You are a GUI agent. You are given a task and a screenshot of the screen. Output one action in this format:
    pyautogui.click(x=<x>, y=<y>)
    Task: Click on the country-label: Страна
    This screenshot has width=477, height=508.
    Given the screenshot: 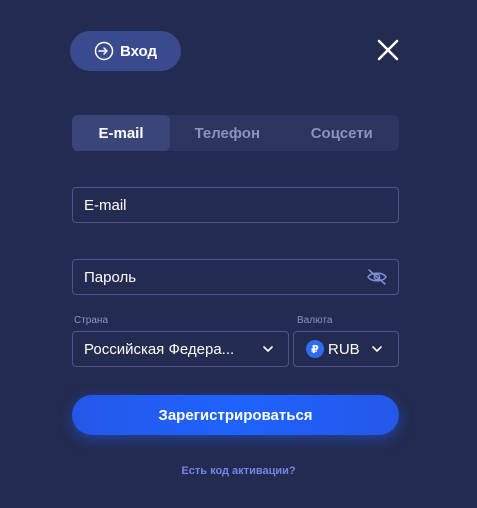 What is the action you would take?
    pyautogui.click(x=91, y=320)
    